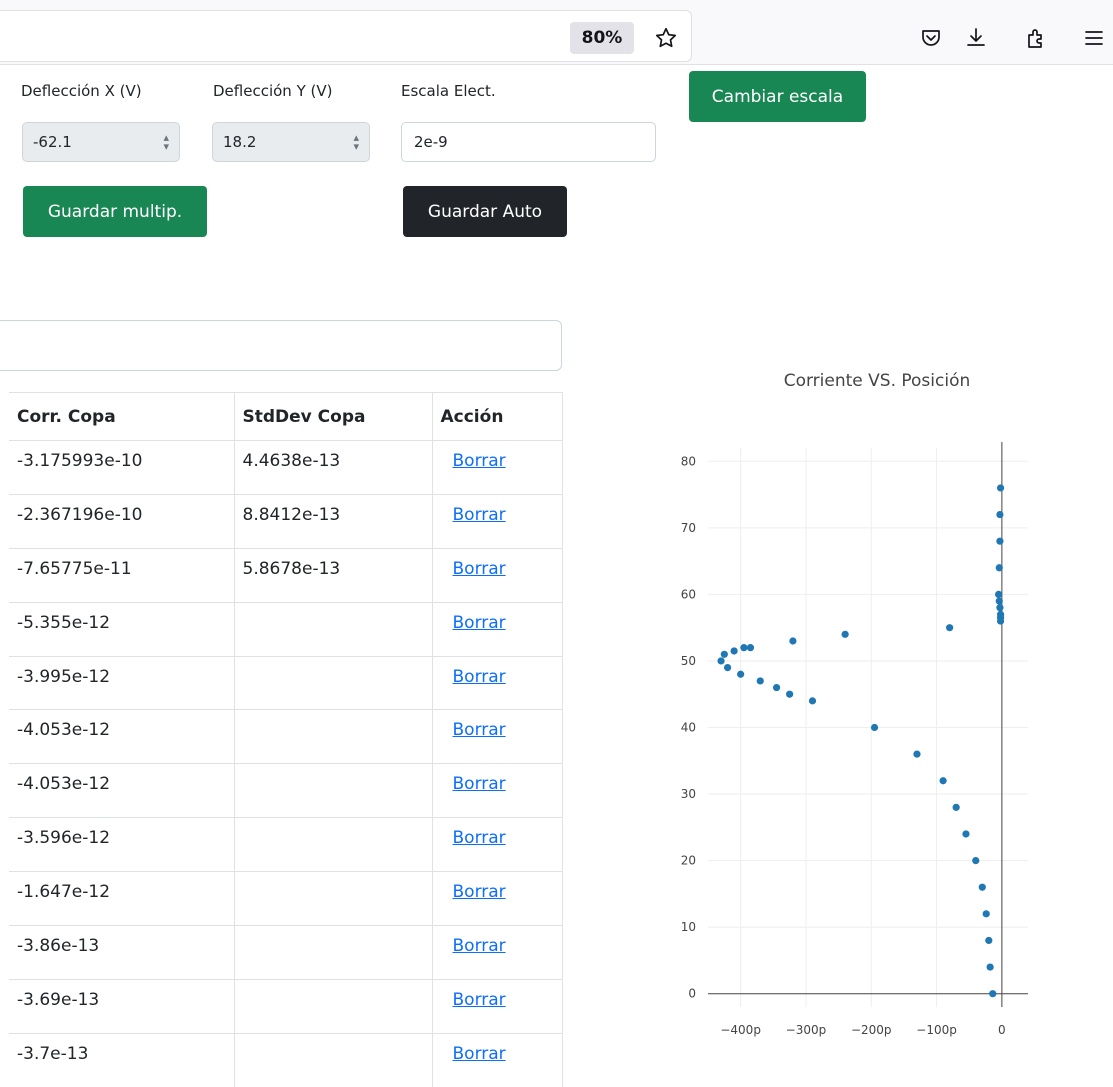 Image resolution: width=1113 pixels, height=1087 pixels. What do you see at coordinates (52, 142) in the screenshot?
I see `deflection-x-value: -62.1` at bounding box center [52, 142].